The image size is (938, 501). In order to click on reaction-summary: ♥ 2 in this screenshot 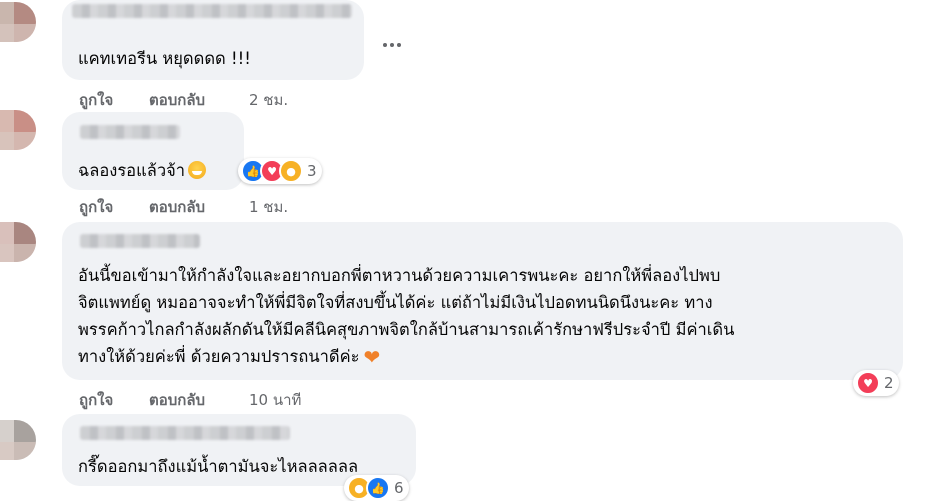, I will do `click(876, 383)`.